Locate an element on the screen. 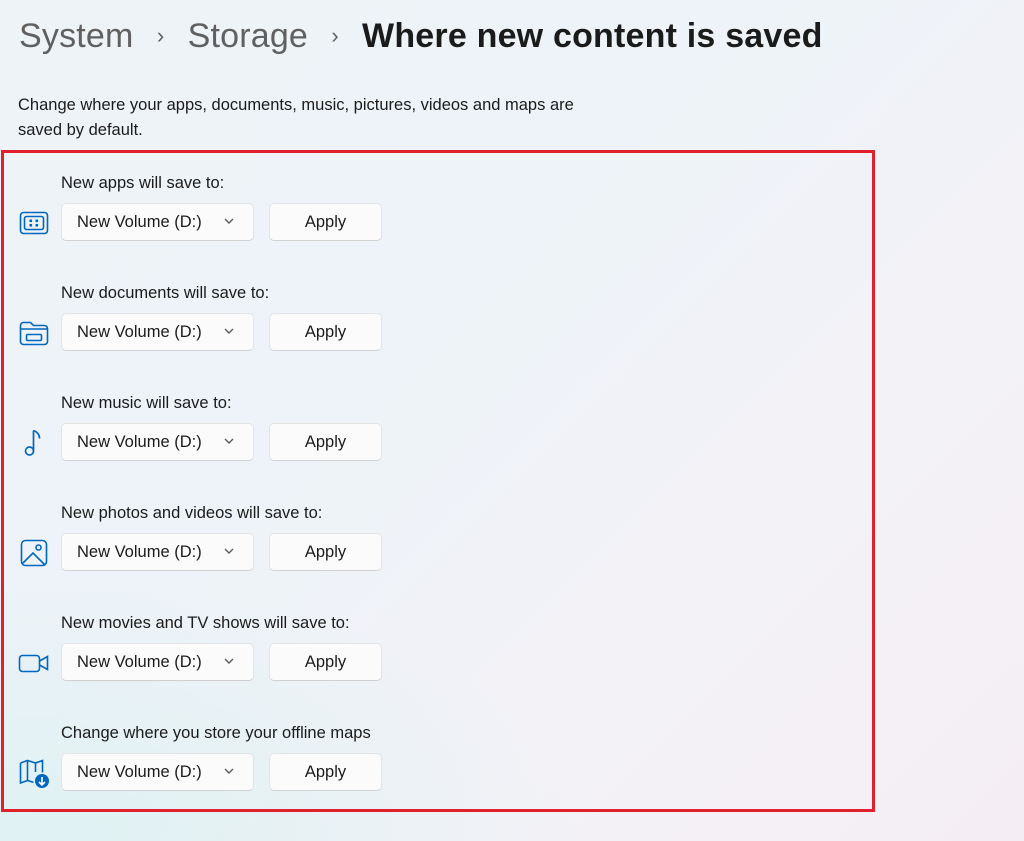 This screenshot has width=1024, height=841. apps-icon is located at coordinates (34, 223).